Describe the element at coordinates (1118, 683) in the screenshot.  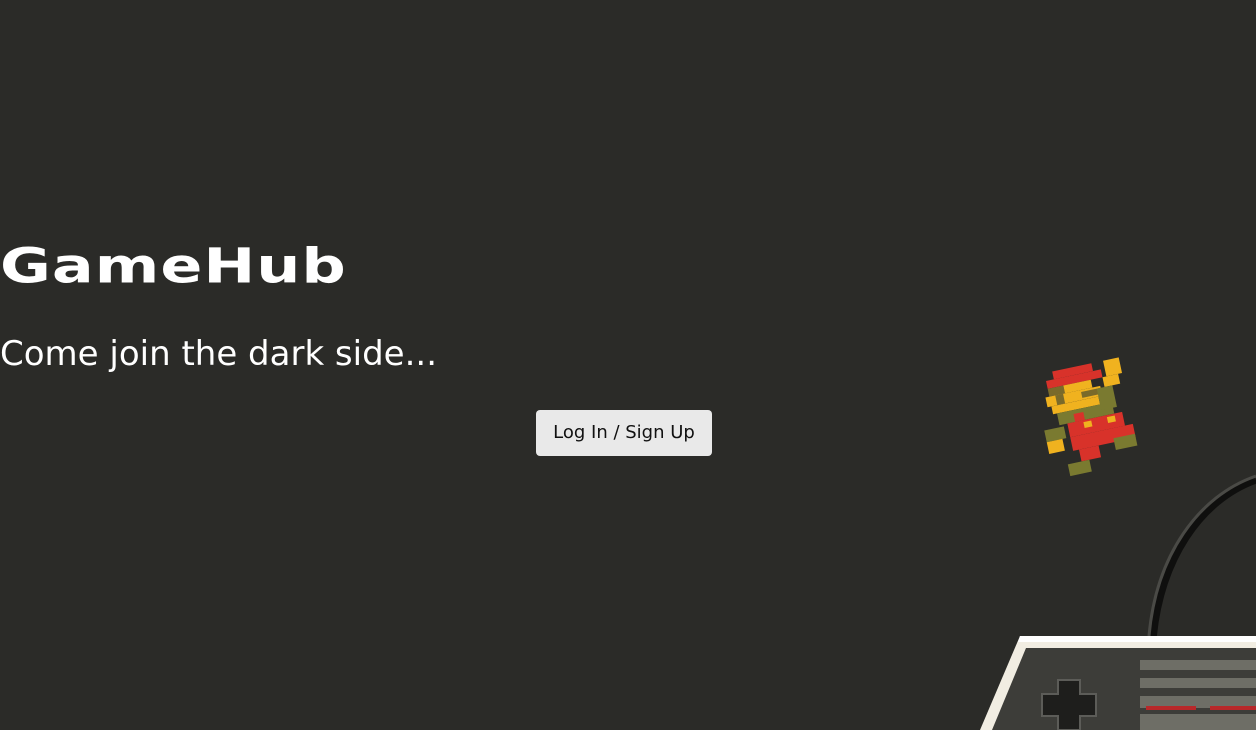
I see `controller-icon` at that location.